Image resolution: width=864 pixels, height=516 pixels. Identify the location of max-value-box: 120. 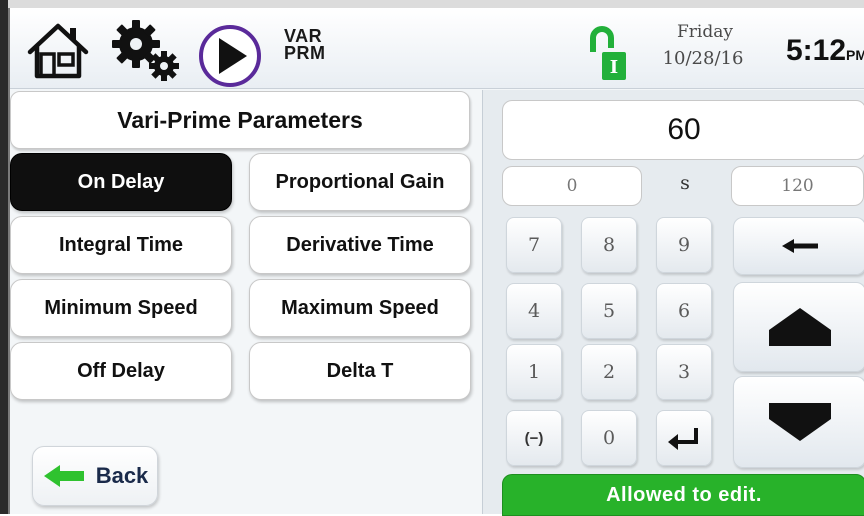
(797, 186).